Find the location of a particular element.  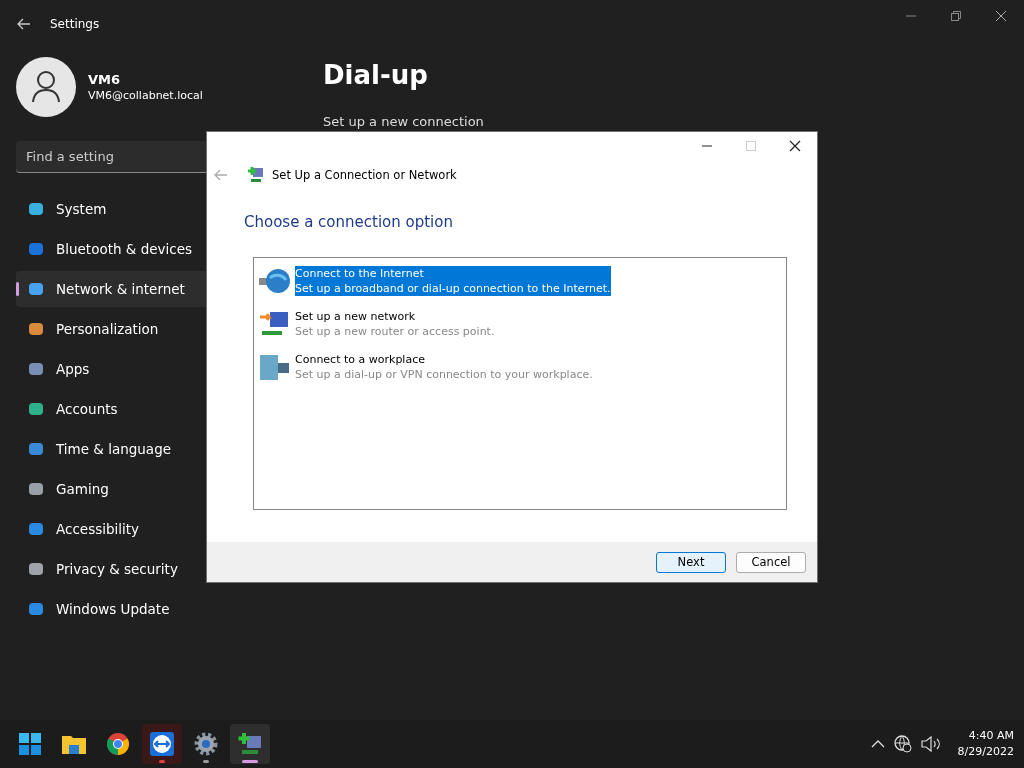

back-arrow-icon is located at coordinates (24, 24).